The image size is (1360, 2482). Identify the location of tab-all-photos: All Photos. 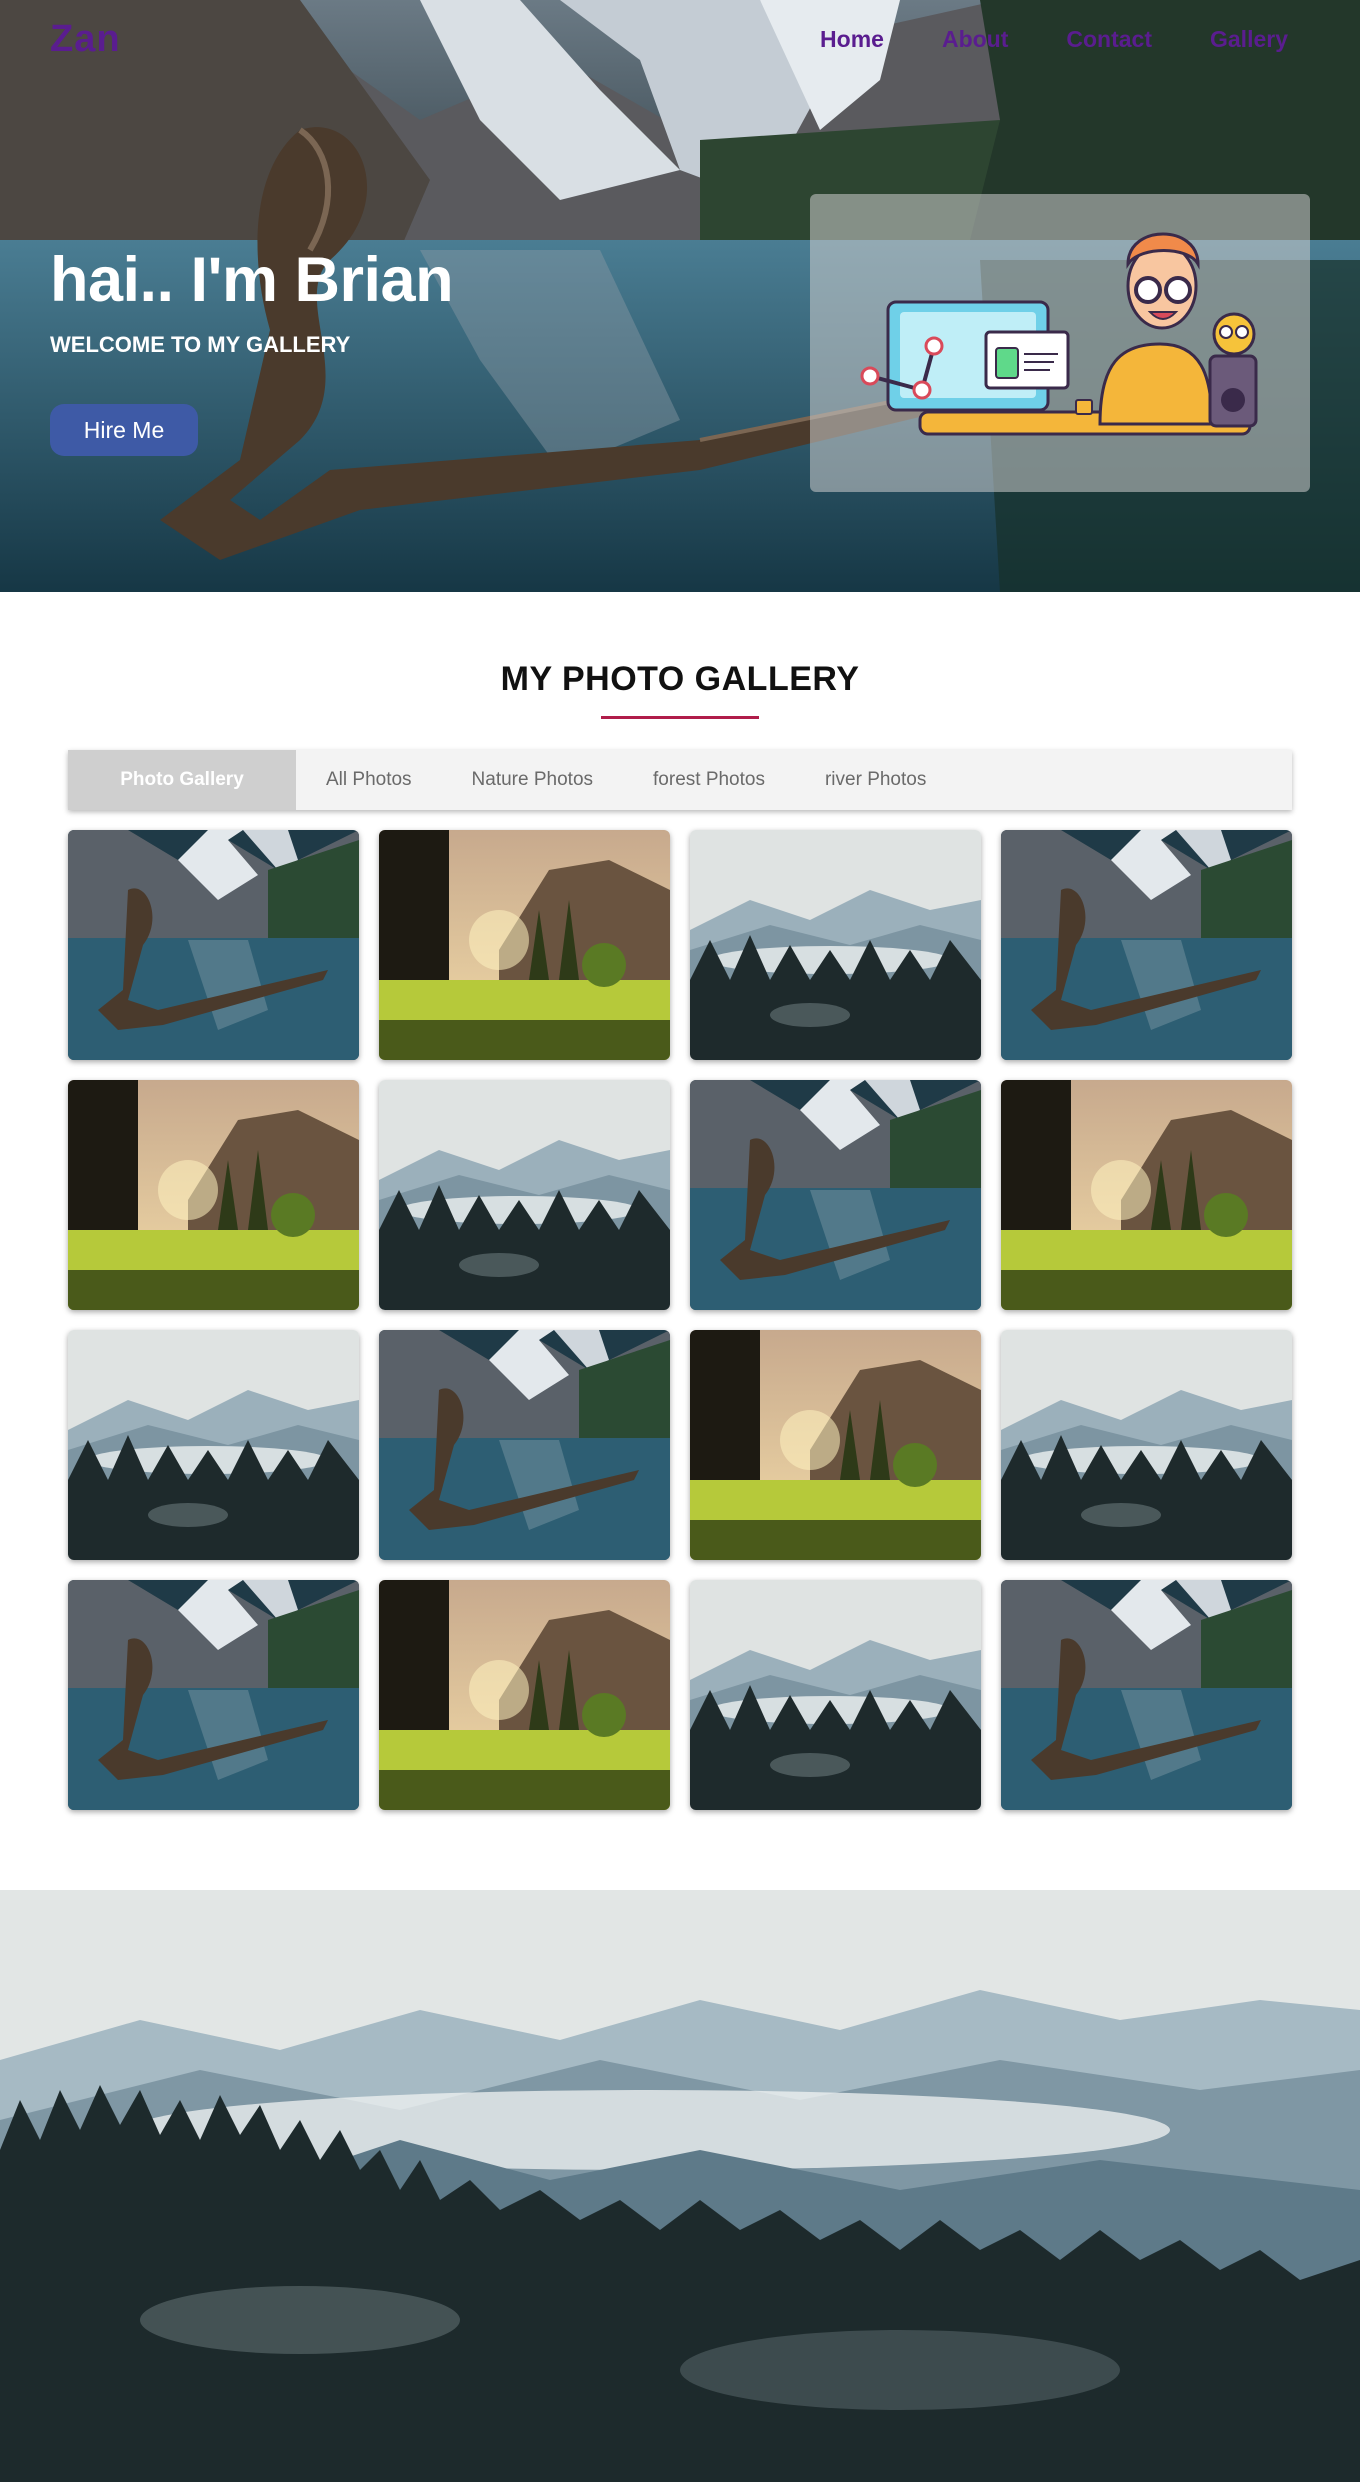
(369, 780).